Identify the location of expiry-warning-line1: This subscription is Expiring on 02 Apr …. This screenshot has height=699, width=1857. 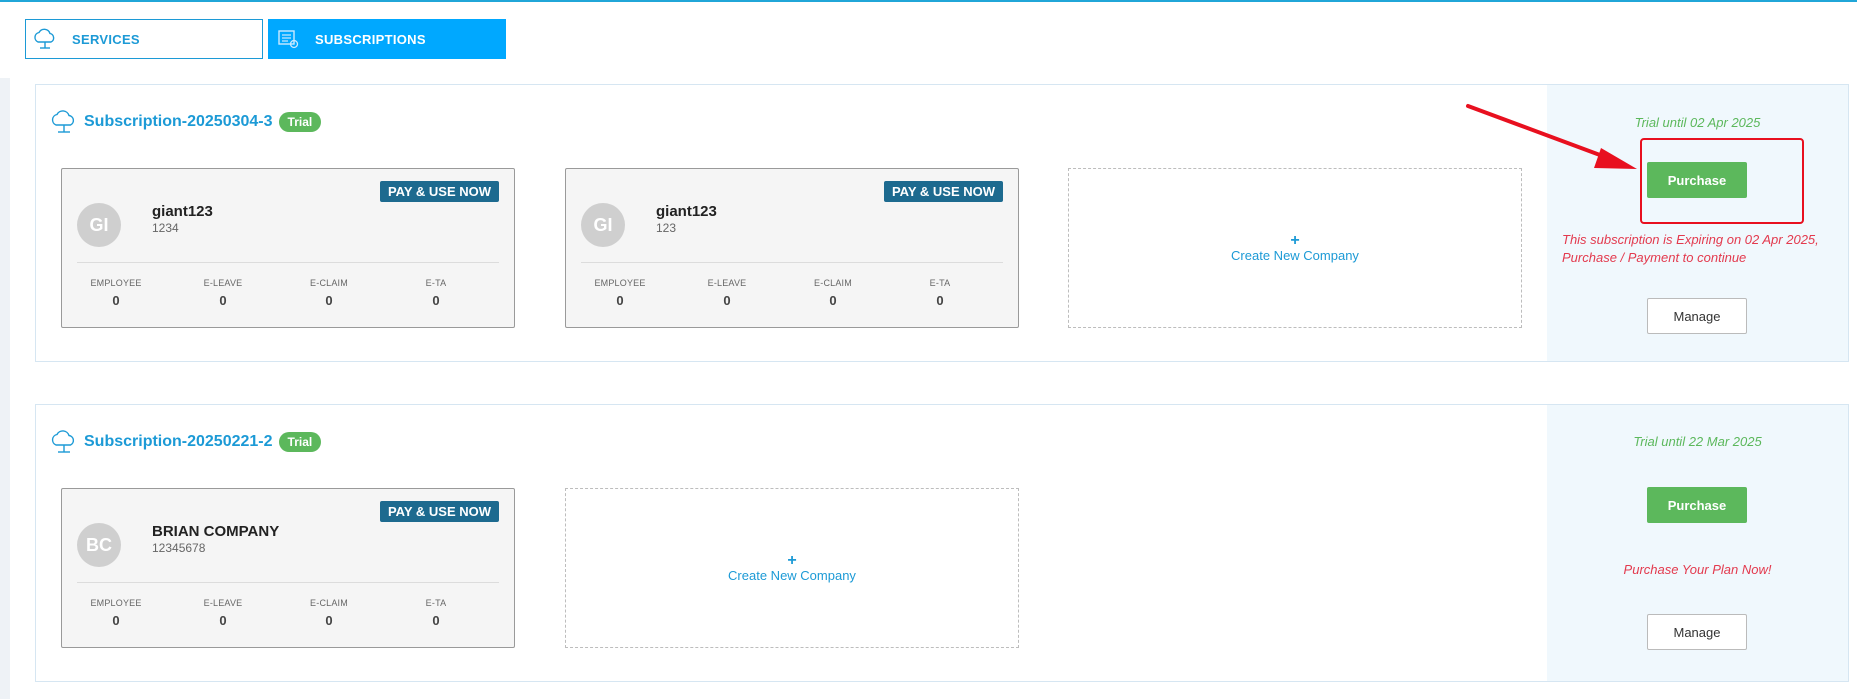
(1690, 239).